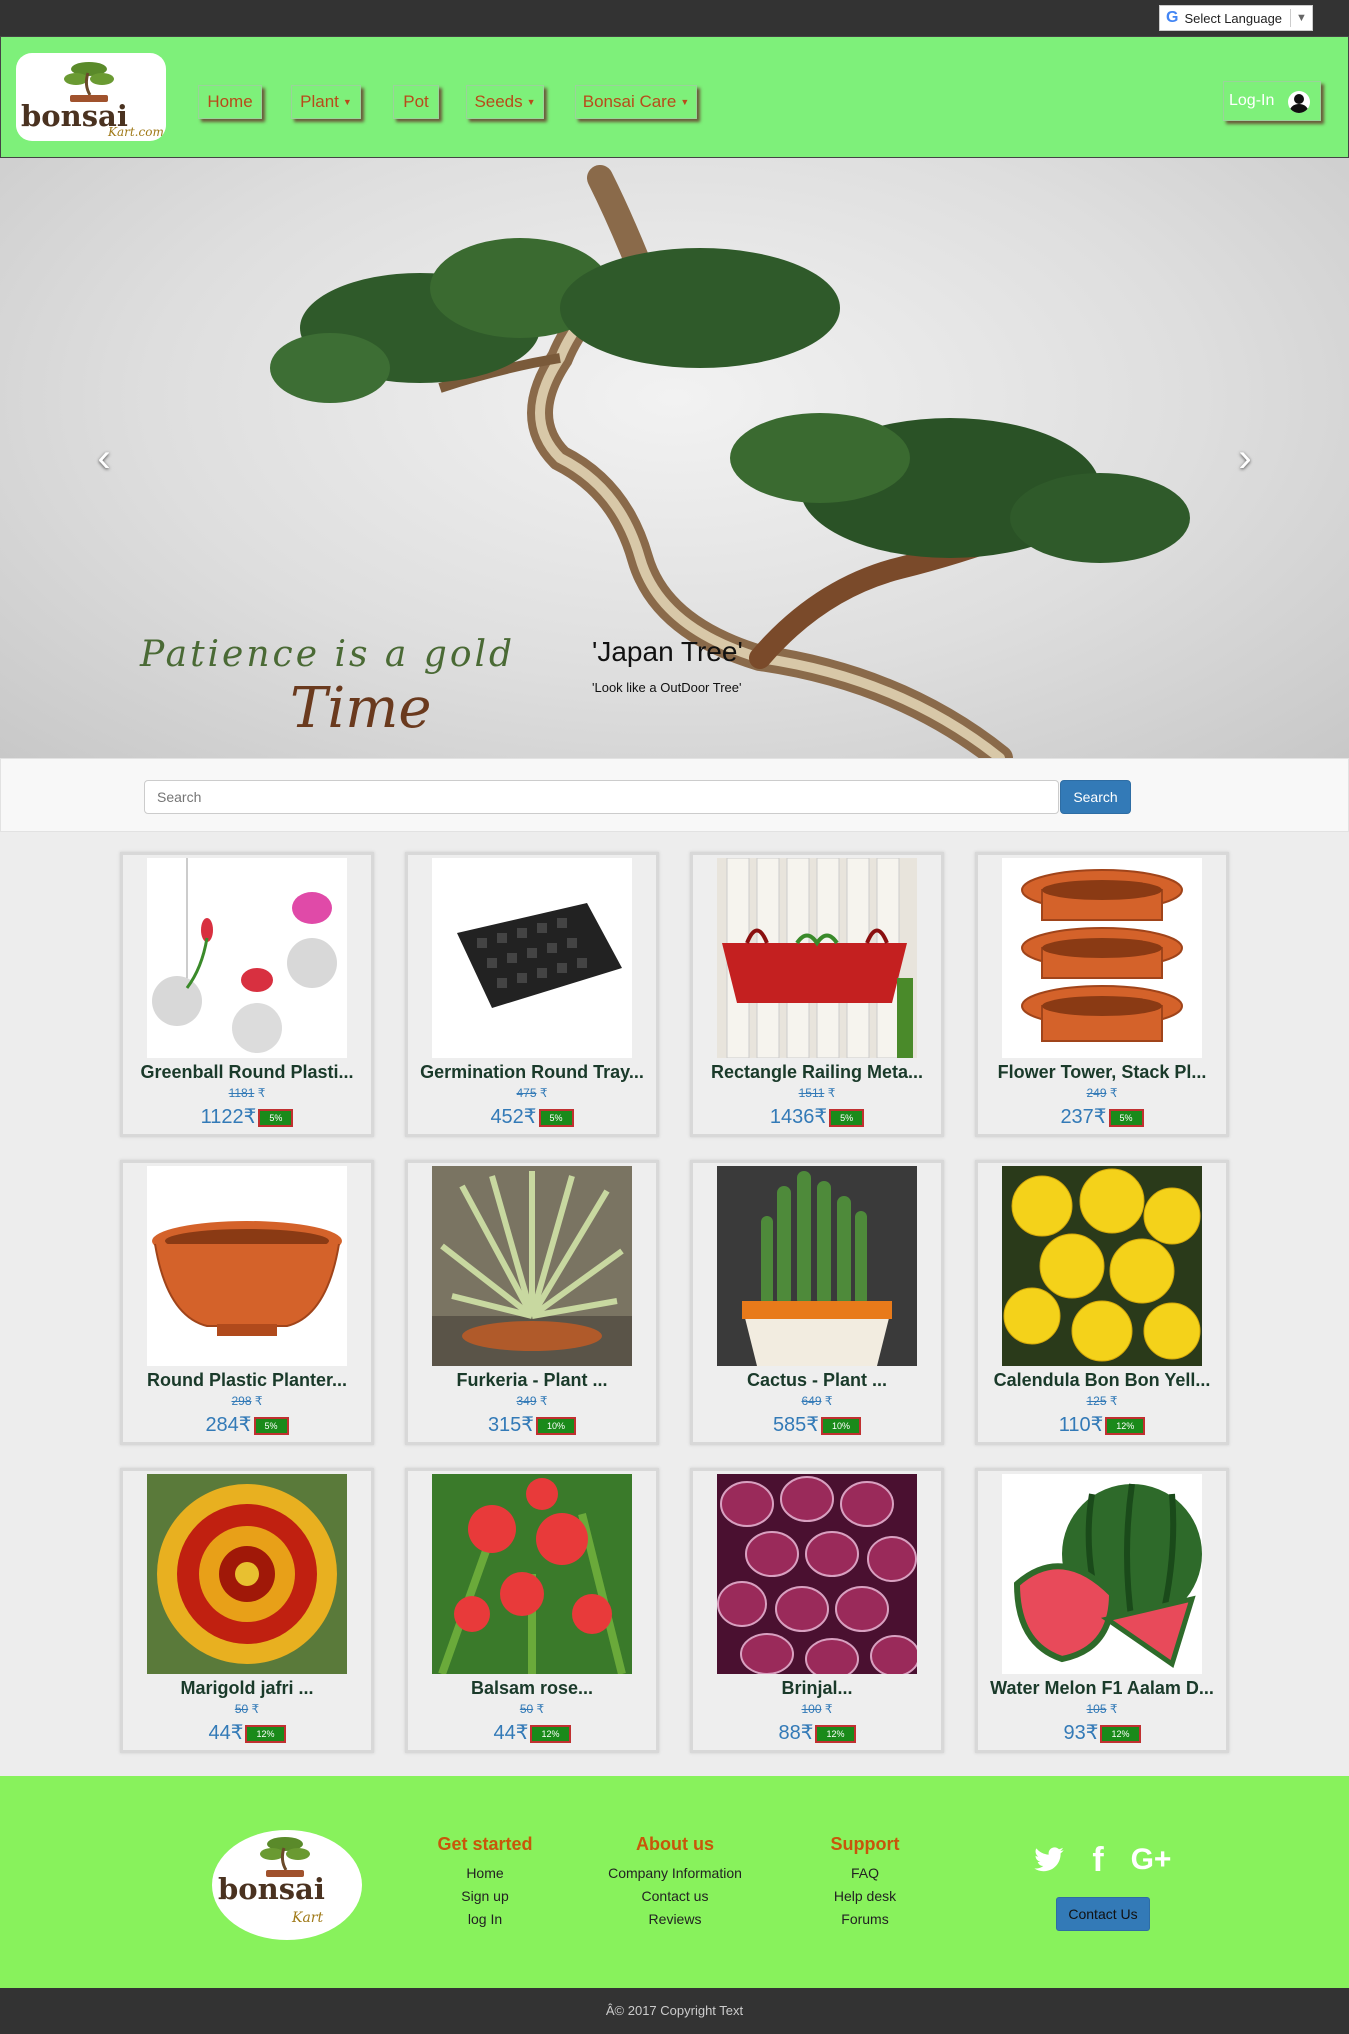 The height and width of the screenshot is (2034, 1349). What do you see at coordinates (532, 1116) in the screenshot?
I see `product-price-line: 452₹ 5%` at bounding box center [532, 1116].